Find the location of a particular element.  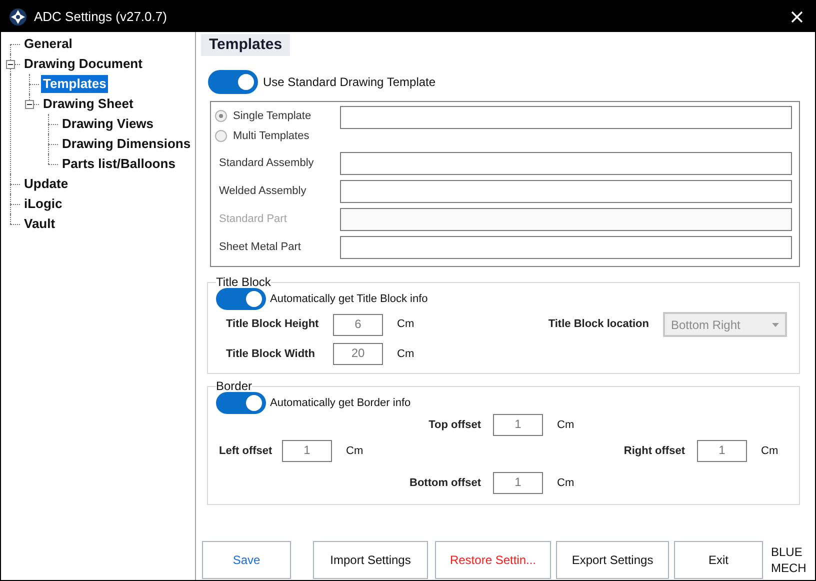

group-label: Title Block is located at coordinates (243, 282).